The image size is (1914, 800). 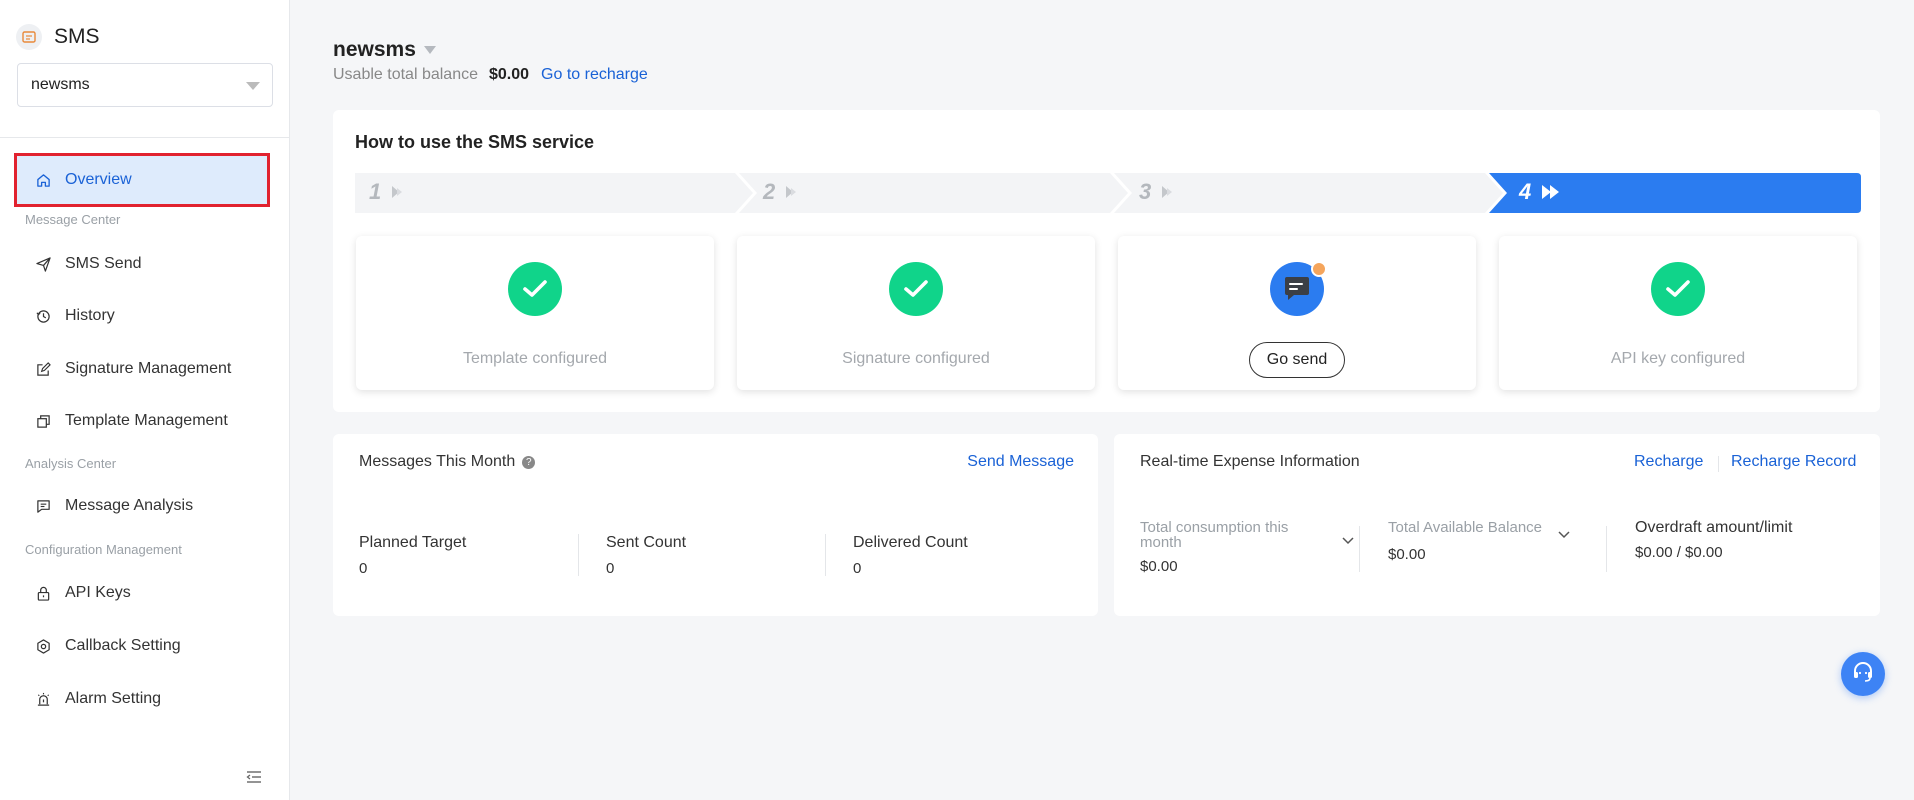 What do you see at coordinates (769, 191) in the screenshot?
I see `step-2-label: 2` at bounding box center [769, 191].